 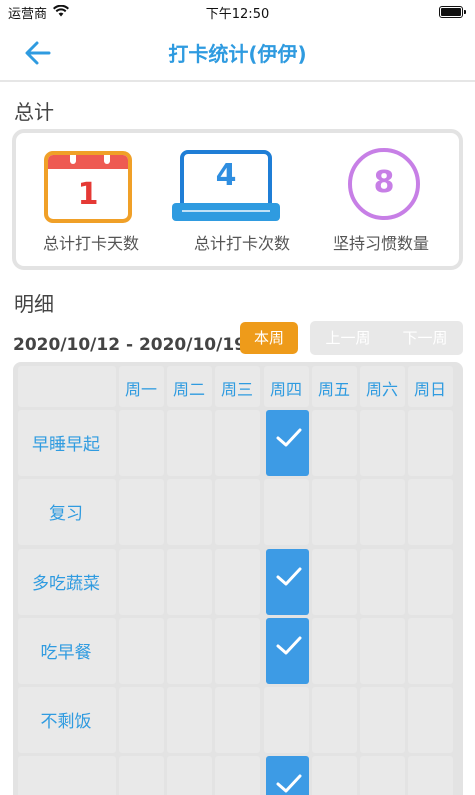 What do you see at coordinates (226, 175) in the screenshot?
I see `total-checkins-value: 4` at bounding box center [226, 175].